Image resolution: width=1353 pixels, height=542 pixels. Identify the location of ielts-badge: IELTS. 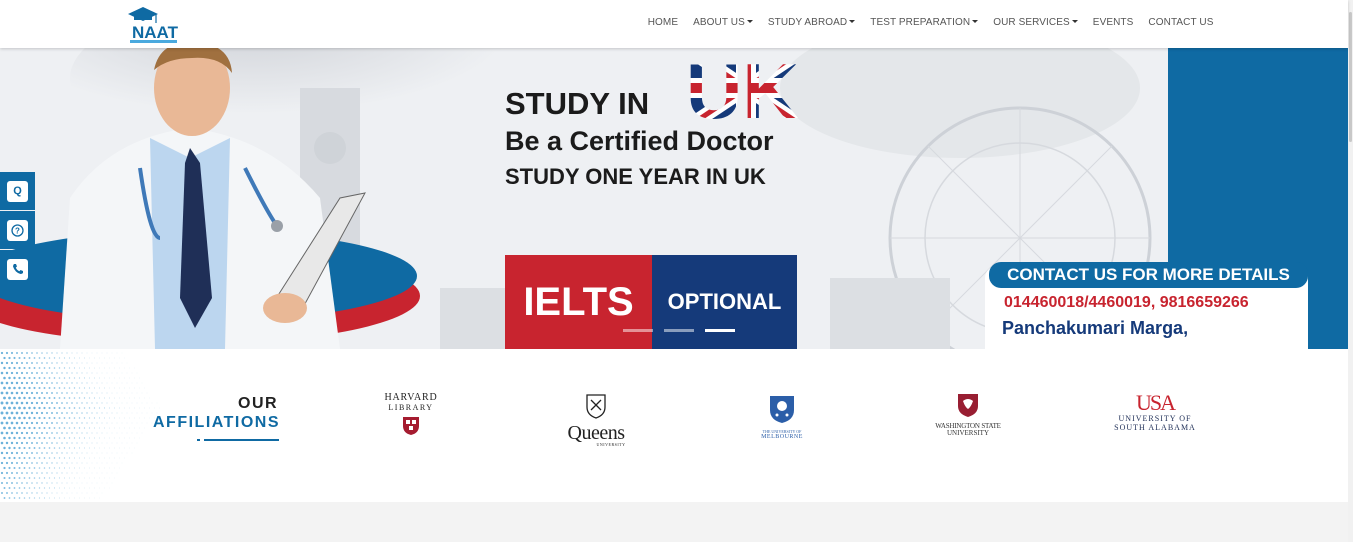
(578, 302).